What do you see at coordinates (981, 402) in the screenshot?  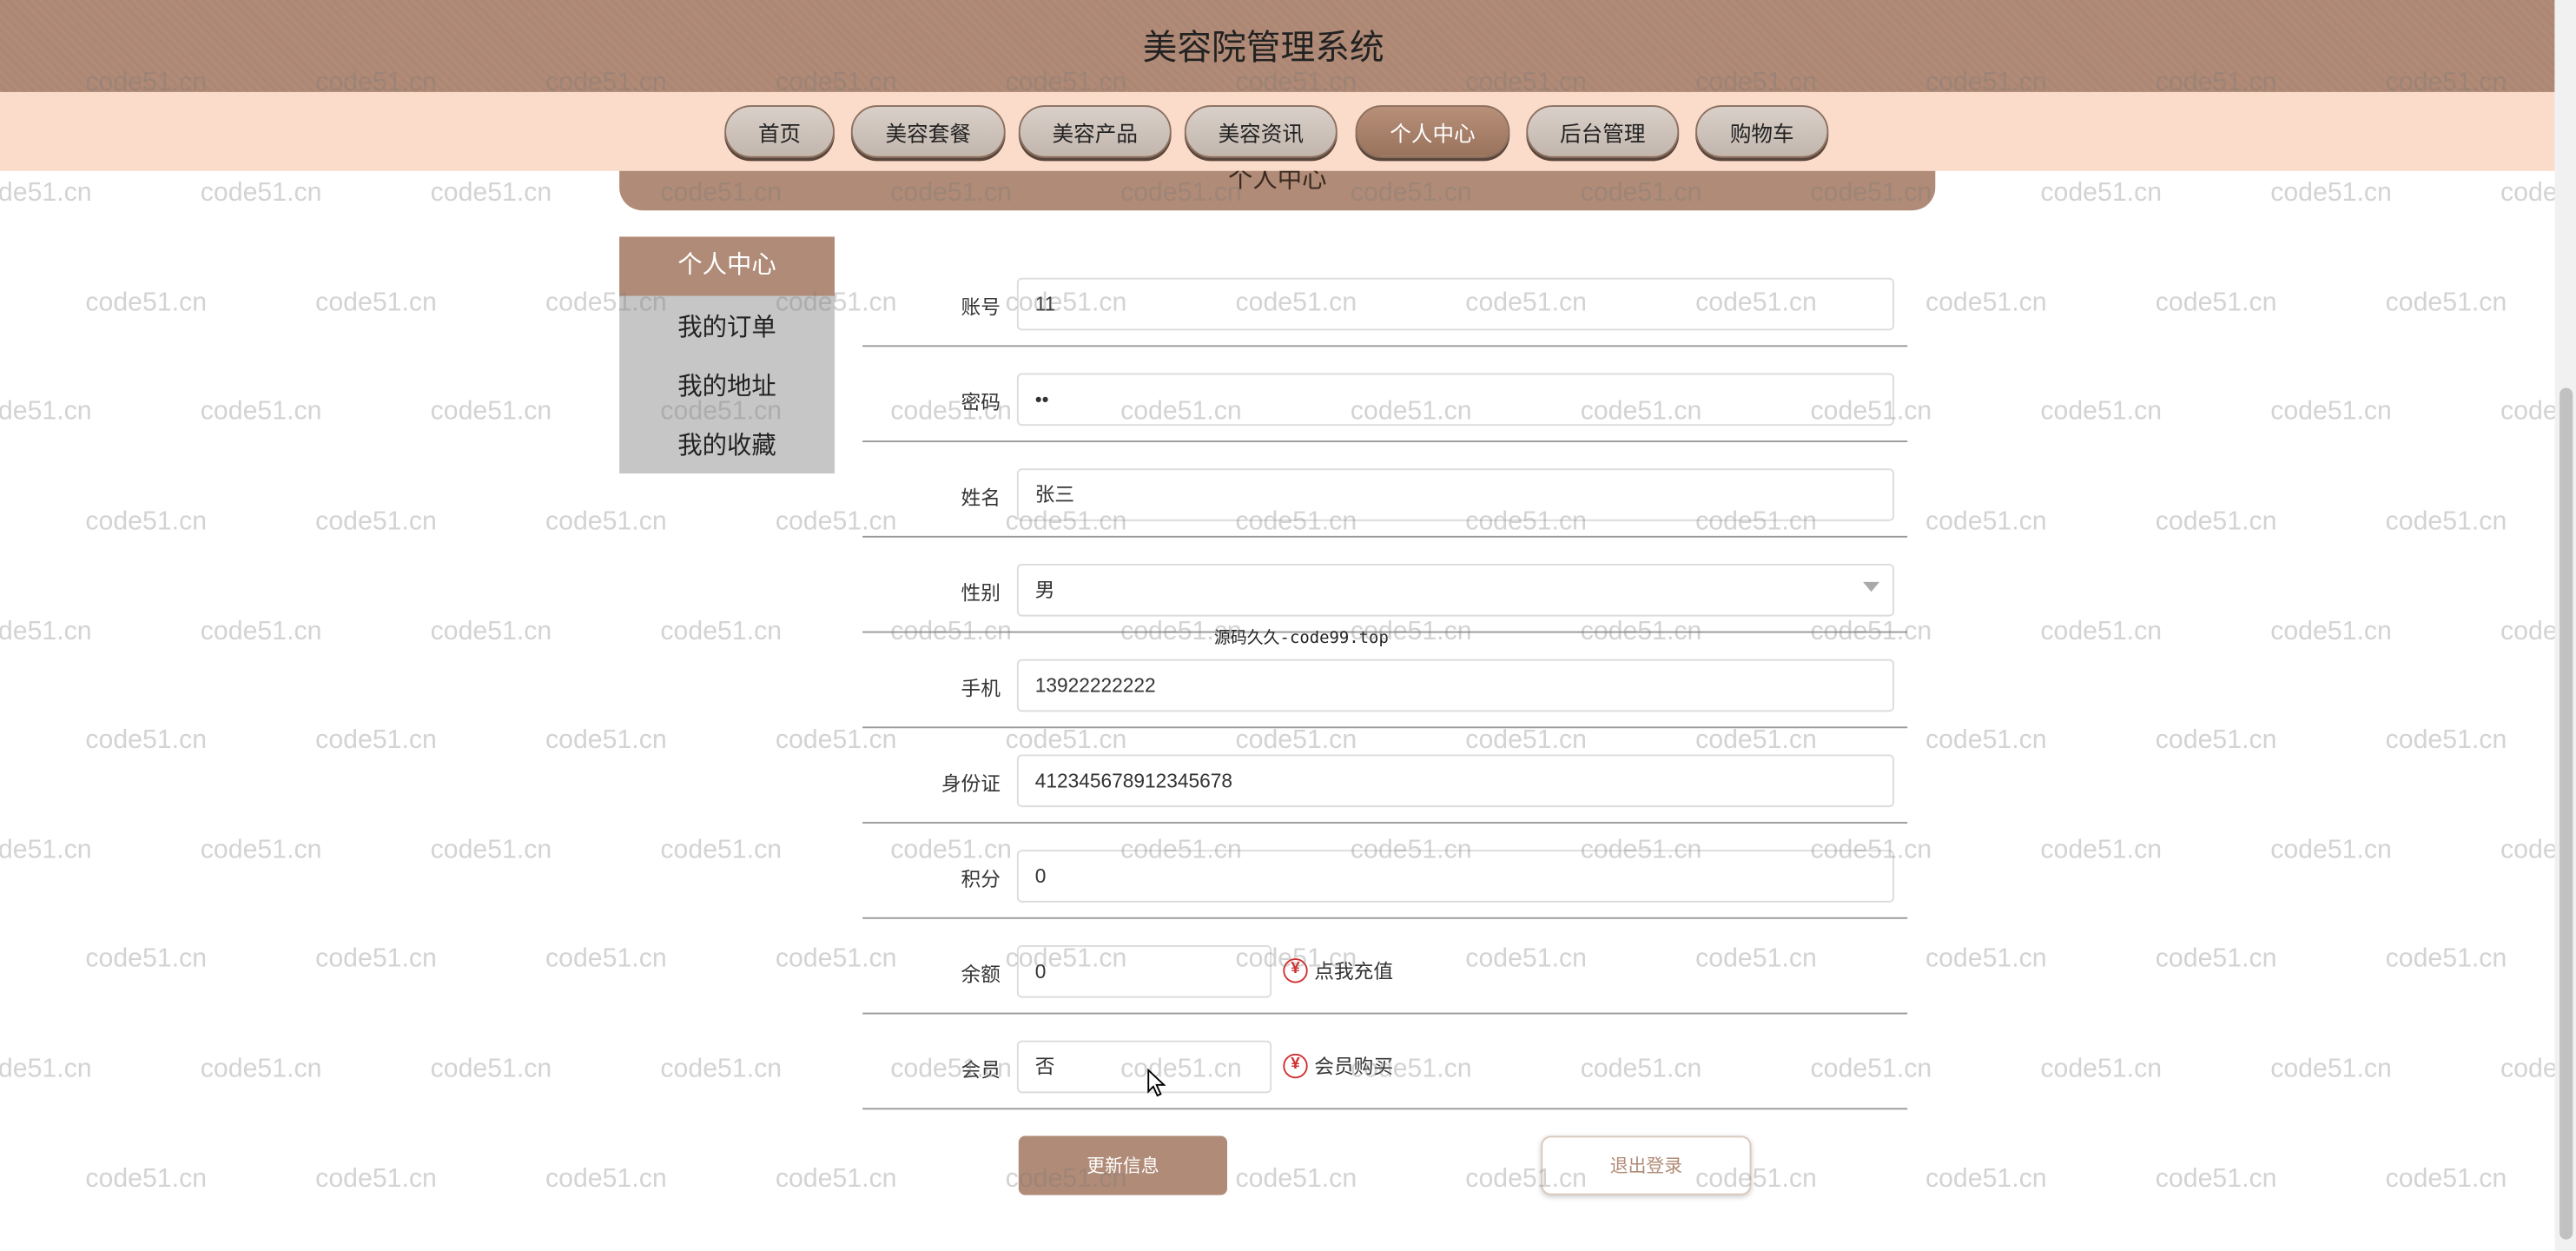 I see `password-label: 密码` at bounding box center [981, 402].